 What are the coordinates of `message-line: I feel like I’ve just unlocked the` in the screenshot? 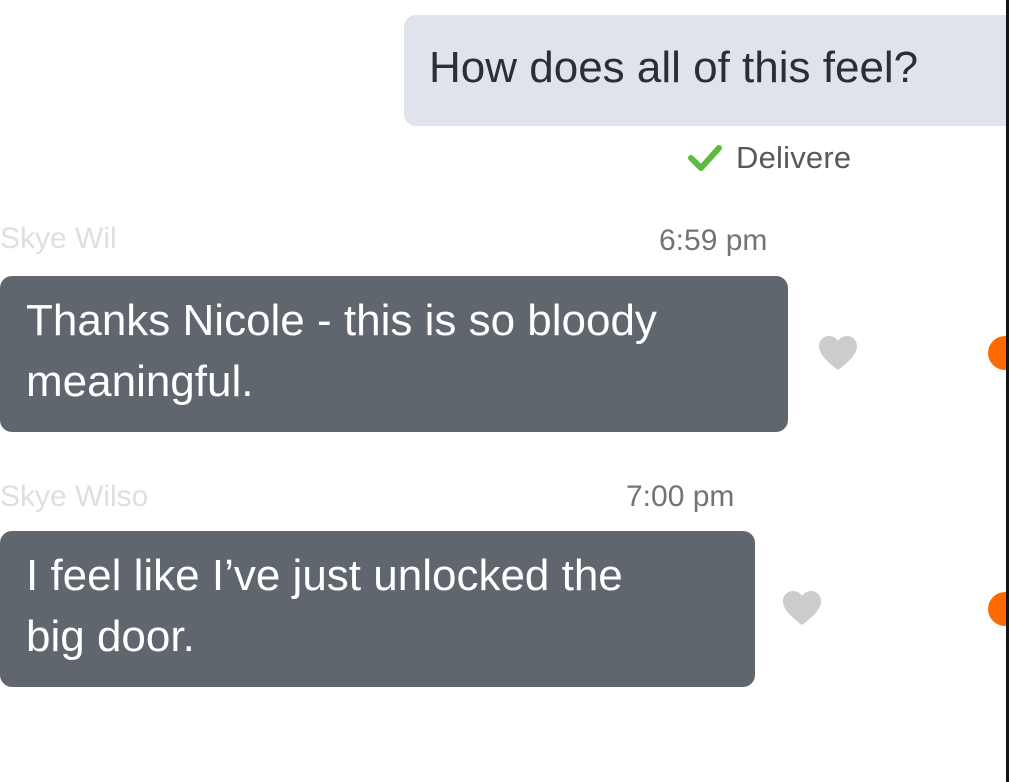 It's located at (324, 575).